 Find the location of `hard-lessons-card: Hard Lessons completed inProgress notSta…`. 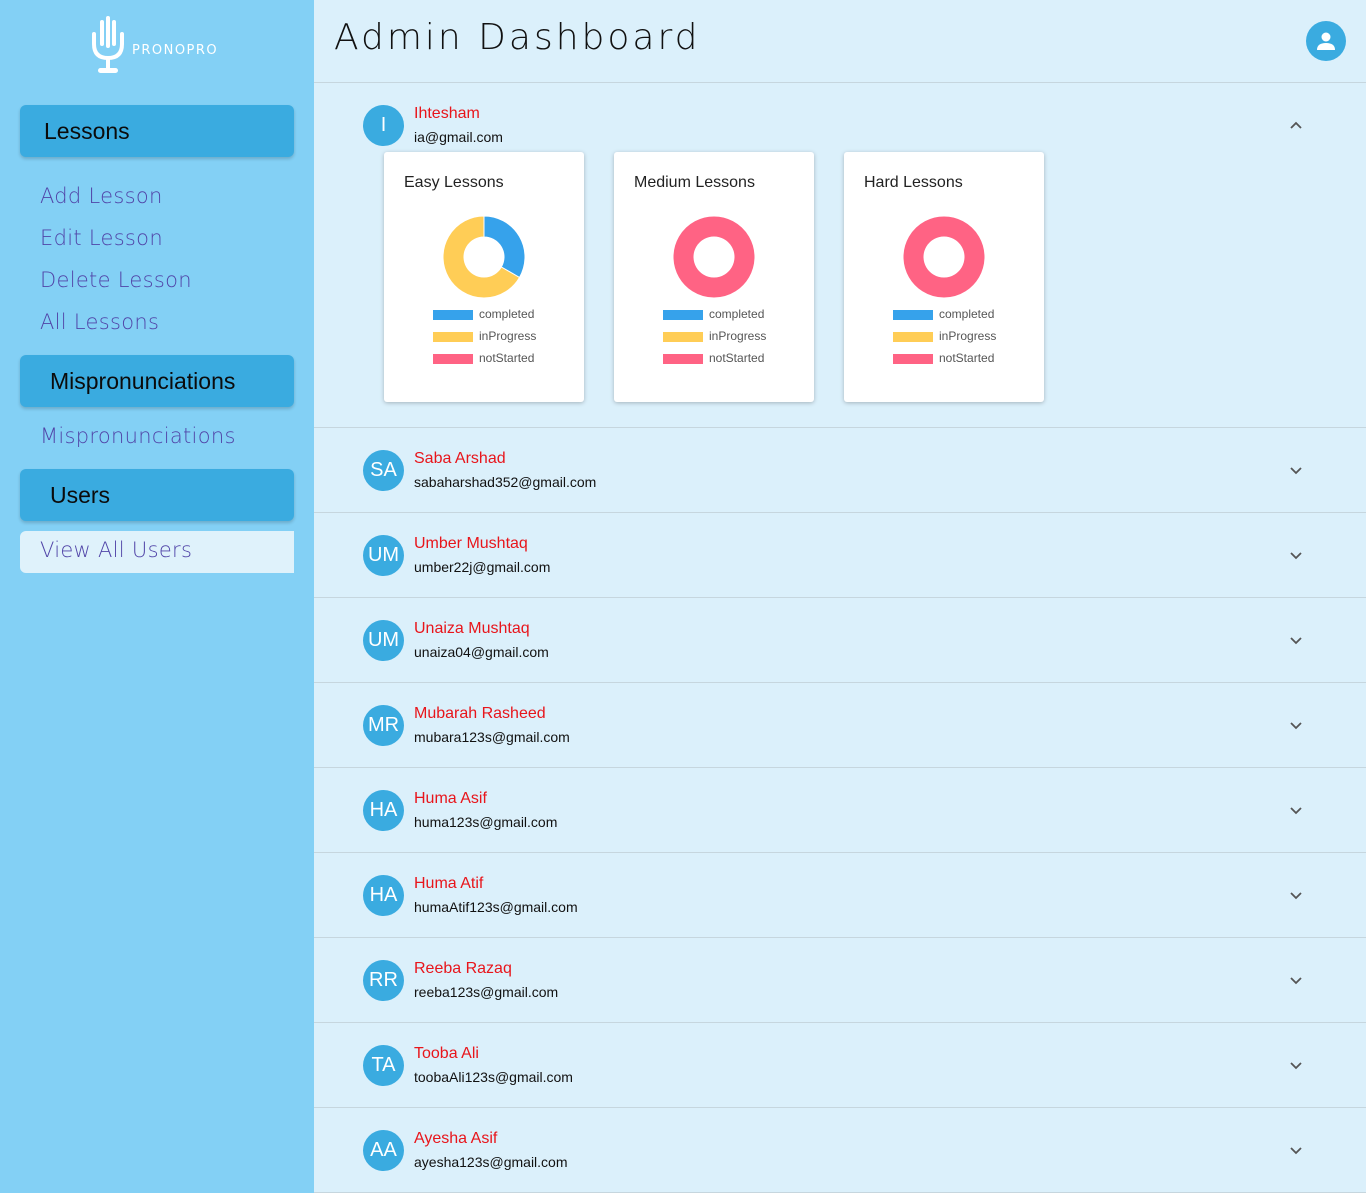

hard-lessons-card: Hard Lessons completed inProgress notSta… is located at coordinates (944, 277).